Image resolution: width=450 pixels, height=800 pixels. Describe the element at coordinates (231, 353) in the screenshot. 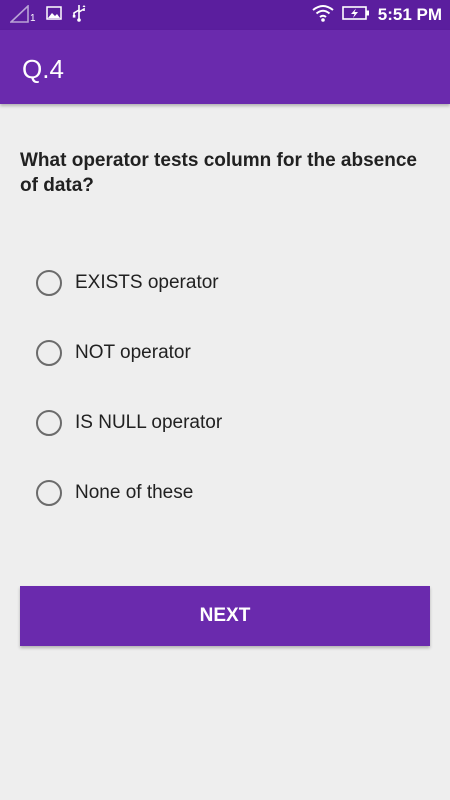

I see `option-not: NOT operator` at that location.